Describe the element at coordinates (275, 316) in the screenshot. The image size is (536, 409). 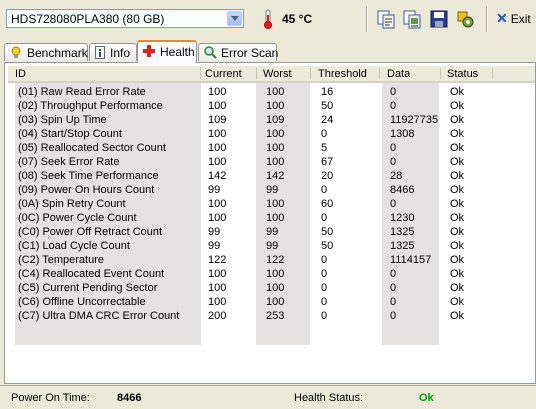
I see `cell-worst: 253` at that location.